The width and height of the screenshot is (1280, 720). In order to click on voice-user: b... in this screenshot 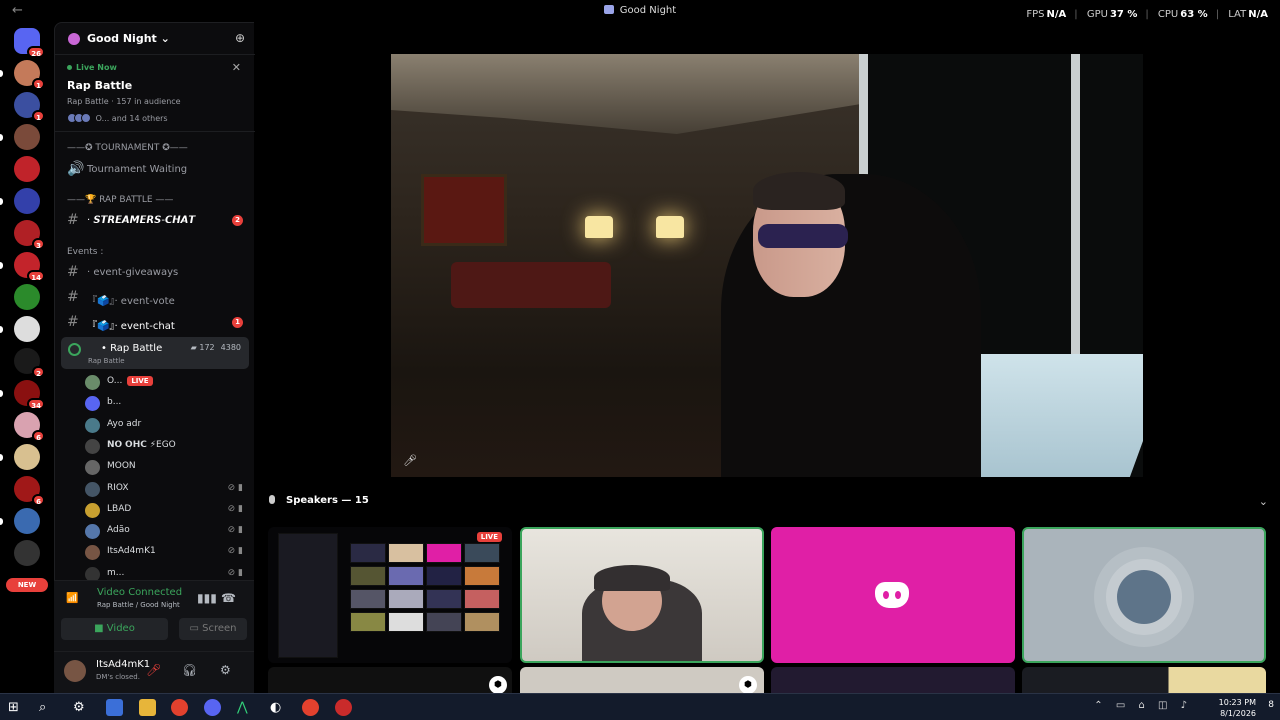, I will do `click(167, 403)`.